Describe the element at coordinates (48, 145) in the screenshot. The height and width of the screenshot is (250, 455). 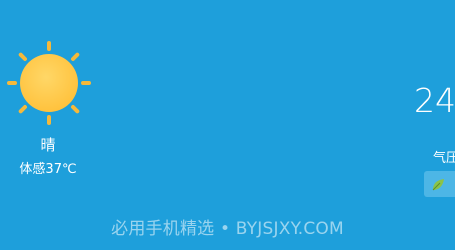
I see `weather-condition: 晴` at that location.